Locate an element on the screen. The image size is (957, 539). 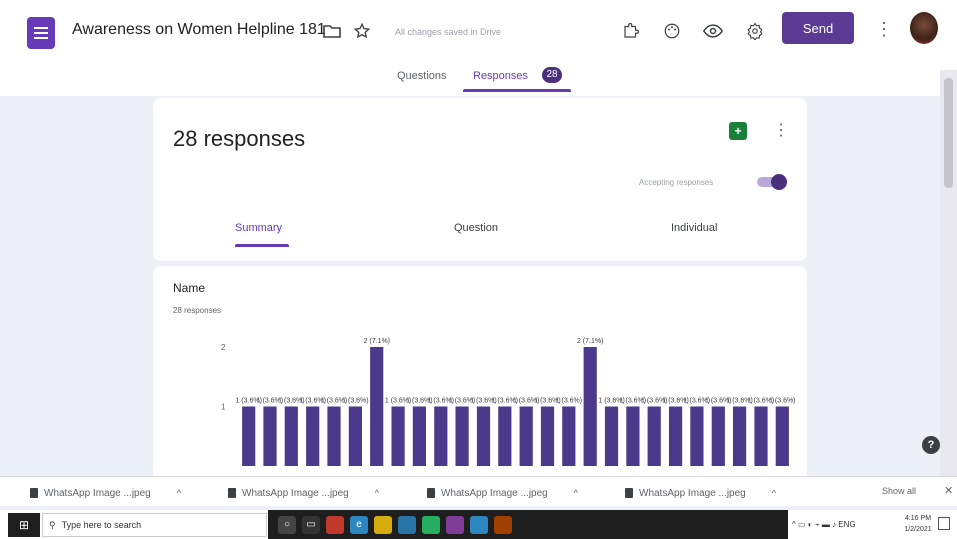
tab-question: Question is located at coordinates (476, 228).